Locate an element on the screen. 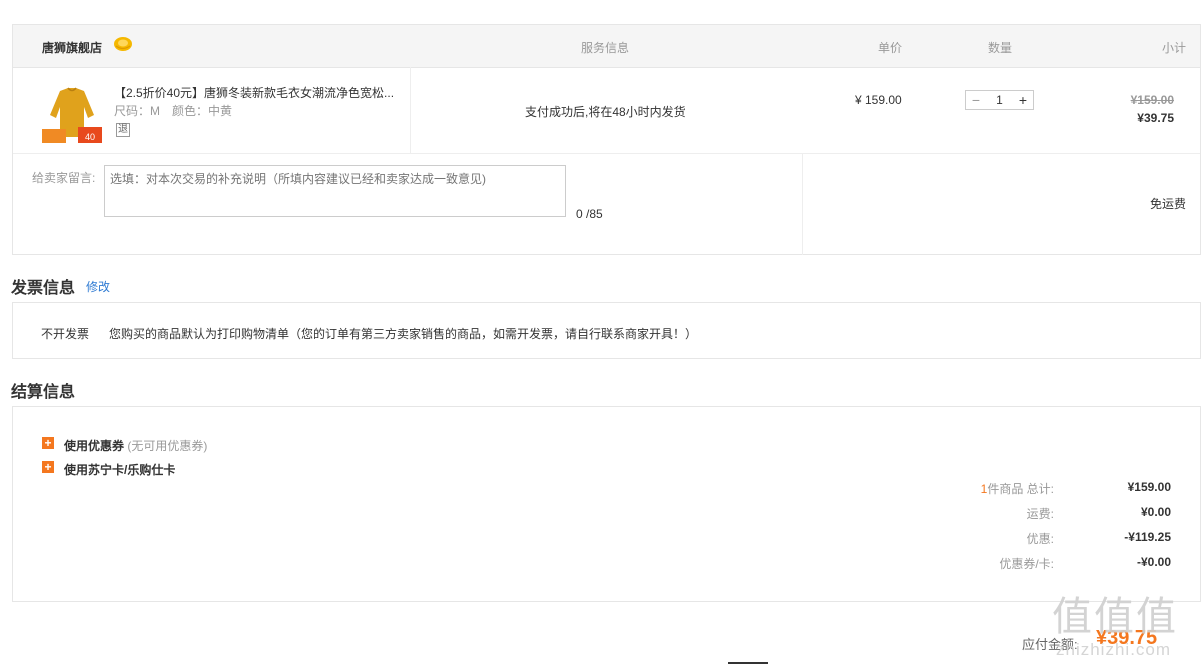 The image size is (1204, 667). qty-increase-button: + is located at coordinates (1023, 100).